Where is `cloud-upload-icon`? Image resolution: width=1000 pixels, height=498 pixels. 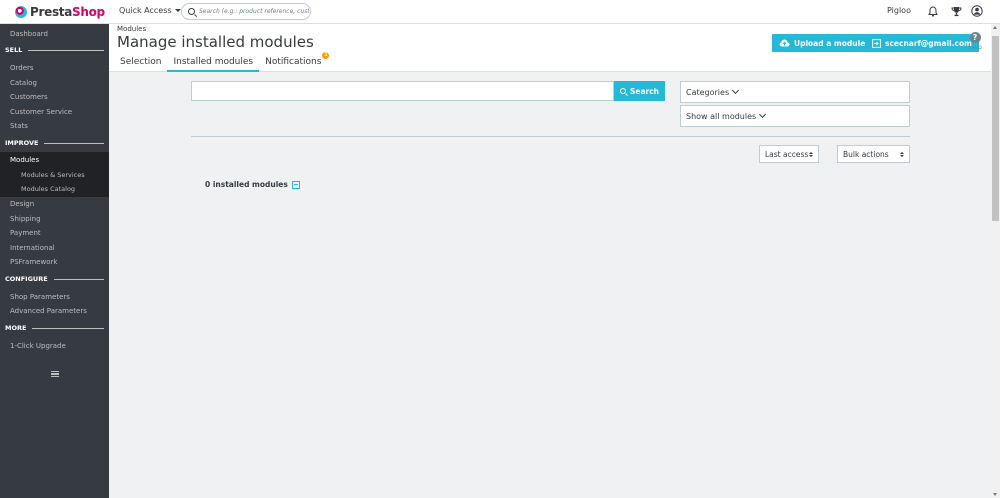 cloud-upload-icon is located at coordinates (784, 43).